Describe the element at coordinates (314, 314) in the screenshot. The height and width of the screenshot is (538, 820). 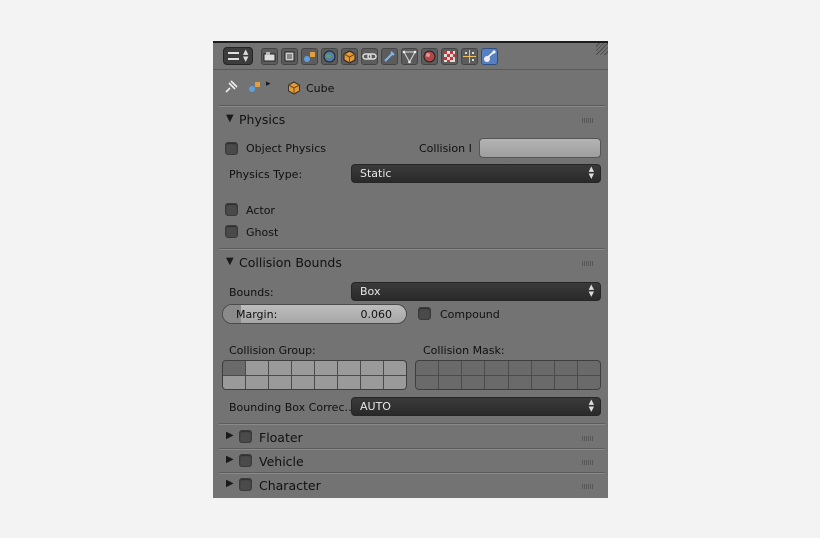
I see `margin-slider: Margin: 0.060` at that location.